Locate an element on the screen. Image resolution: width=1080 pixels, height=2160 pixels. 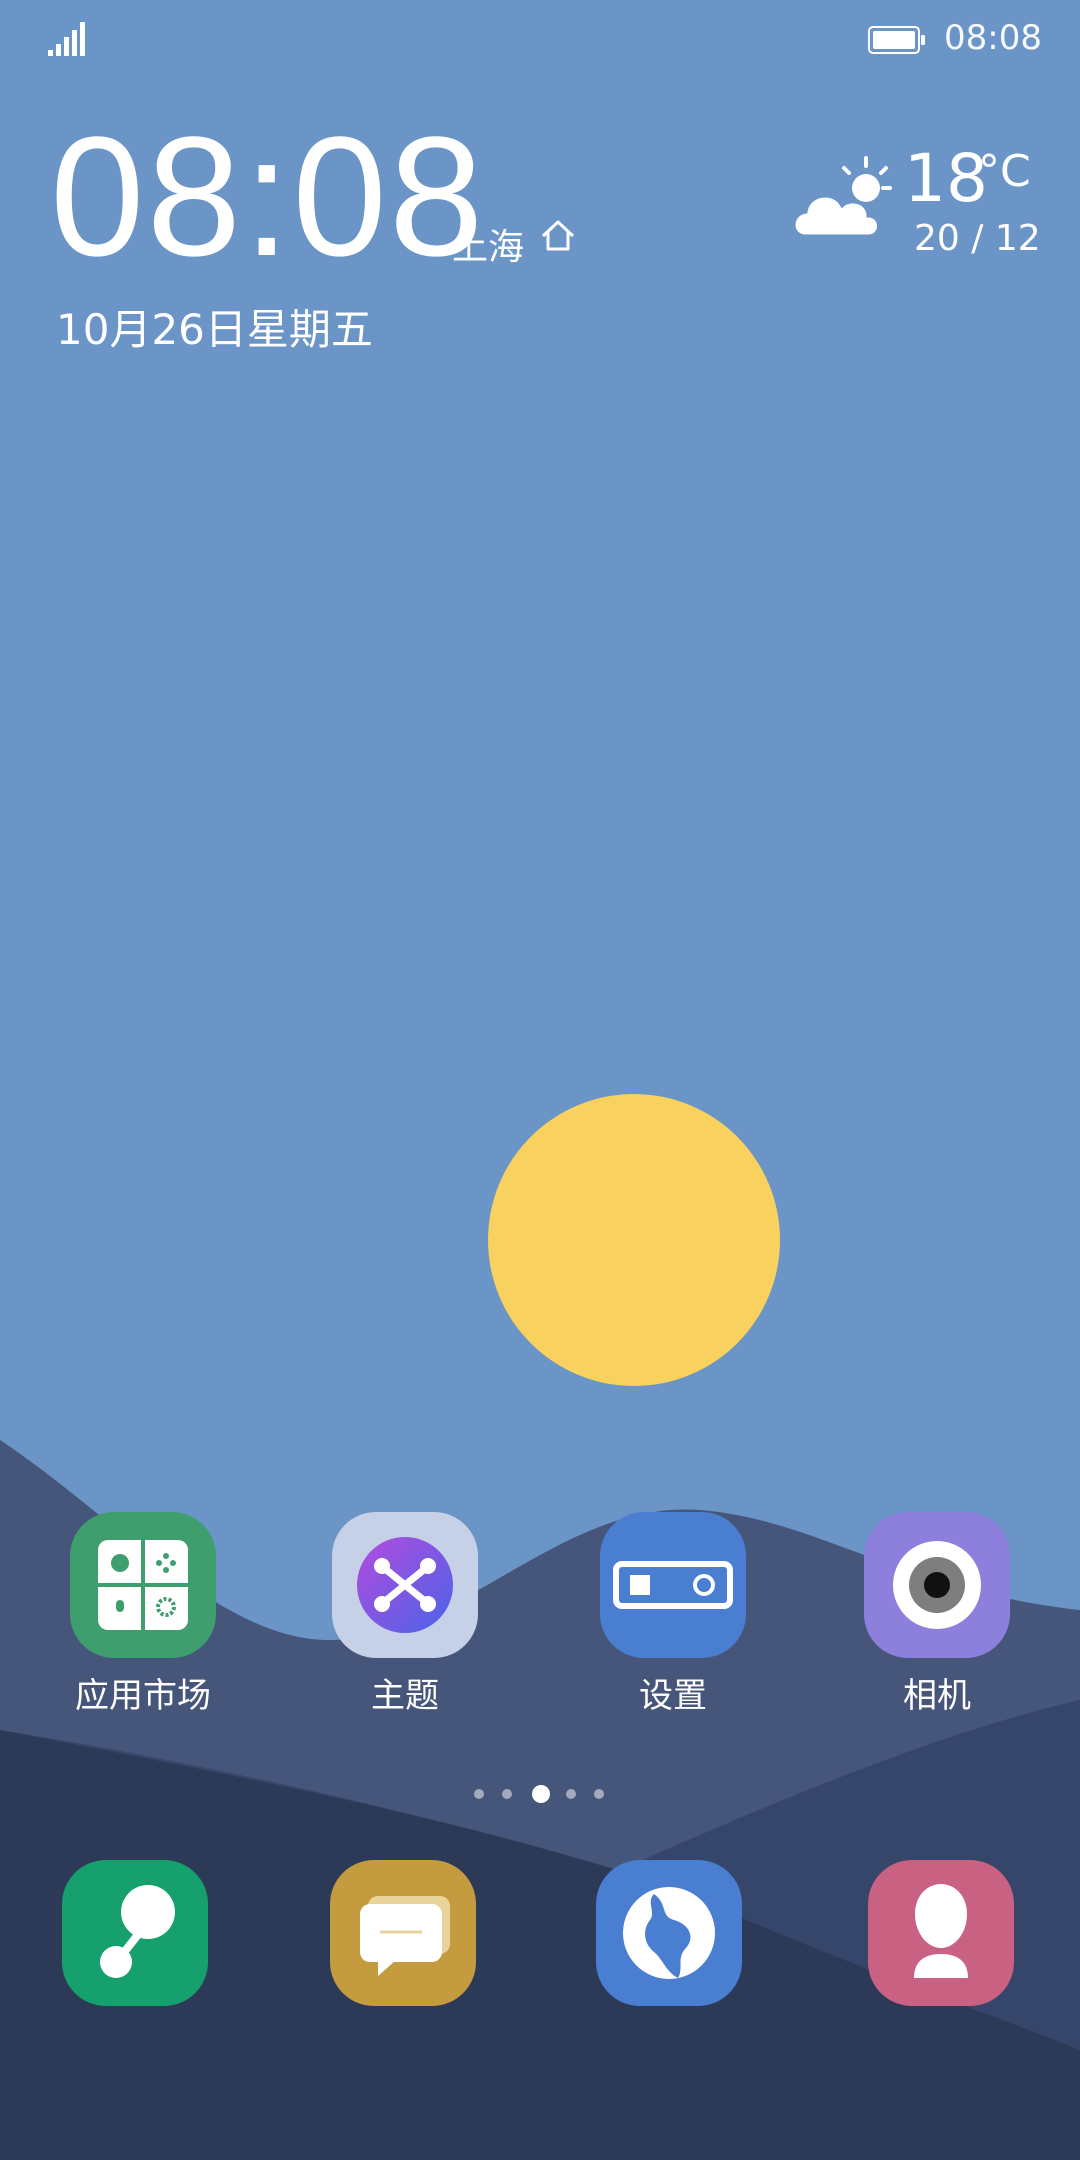
dock-phone is located at coordinates (135, 1933).